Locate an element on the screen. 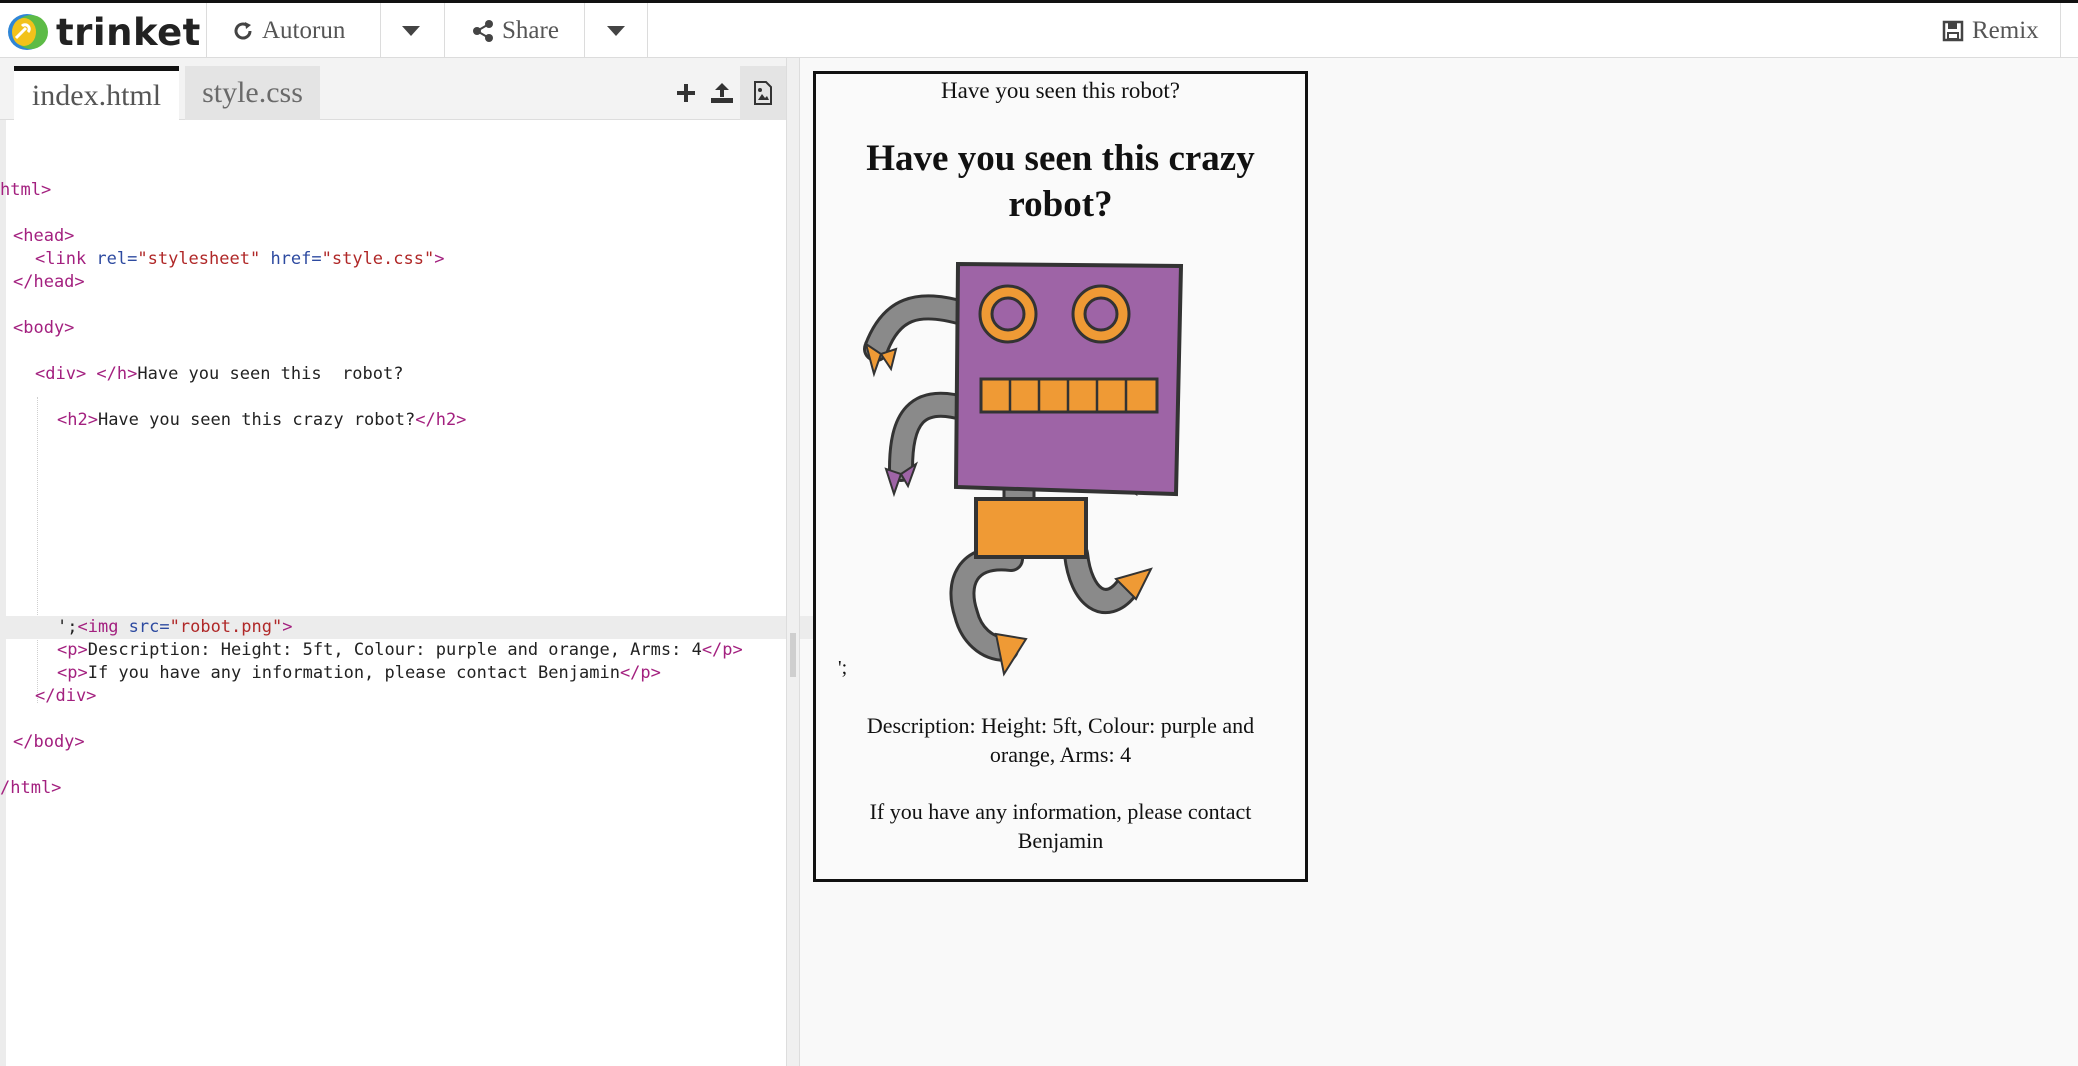 This screenshot has width=2078, height=1066. image-icon is located at coordinates (763, 93).